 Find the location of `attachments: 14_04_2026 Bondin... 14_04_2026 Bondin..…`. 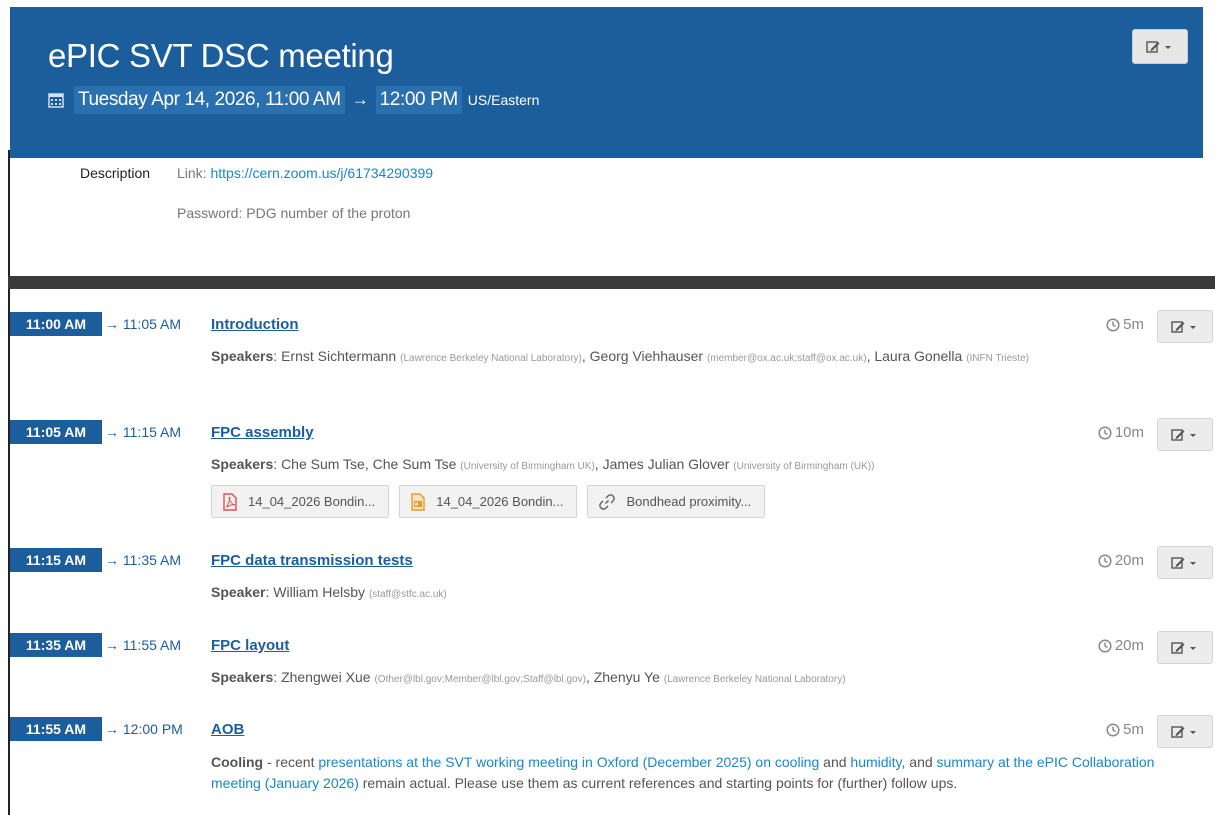

attachments: 14_04_2026 Bondin... 14_04_2026 Bondin..… is located at coordinates (488, 501).